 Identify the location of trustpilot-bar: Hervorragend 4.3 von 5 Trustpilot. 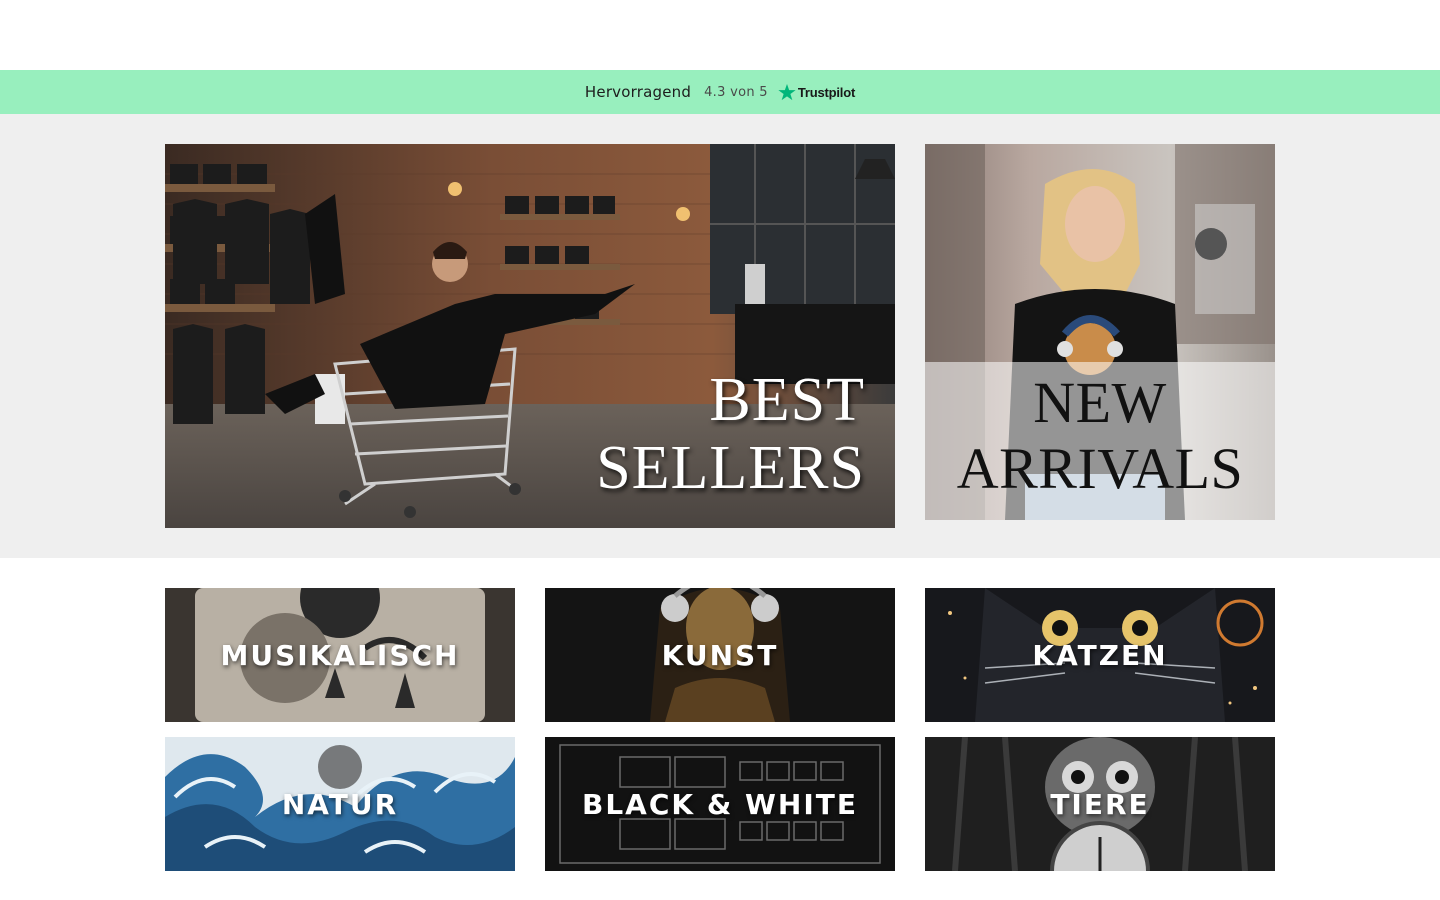
(720, 92).